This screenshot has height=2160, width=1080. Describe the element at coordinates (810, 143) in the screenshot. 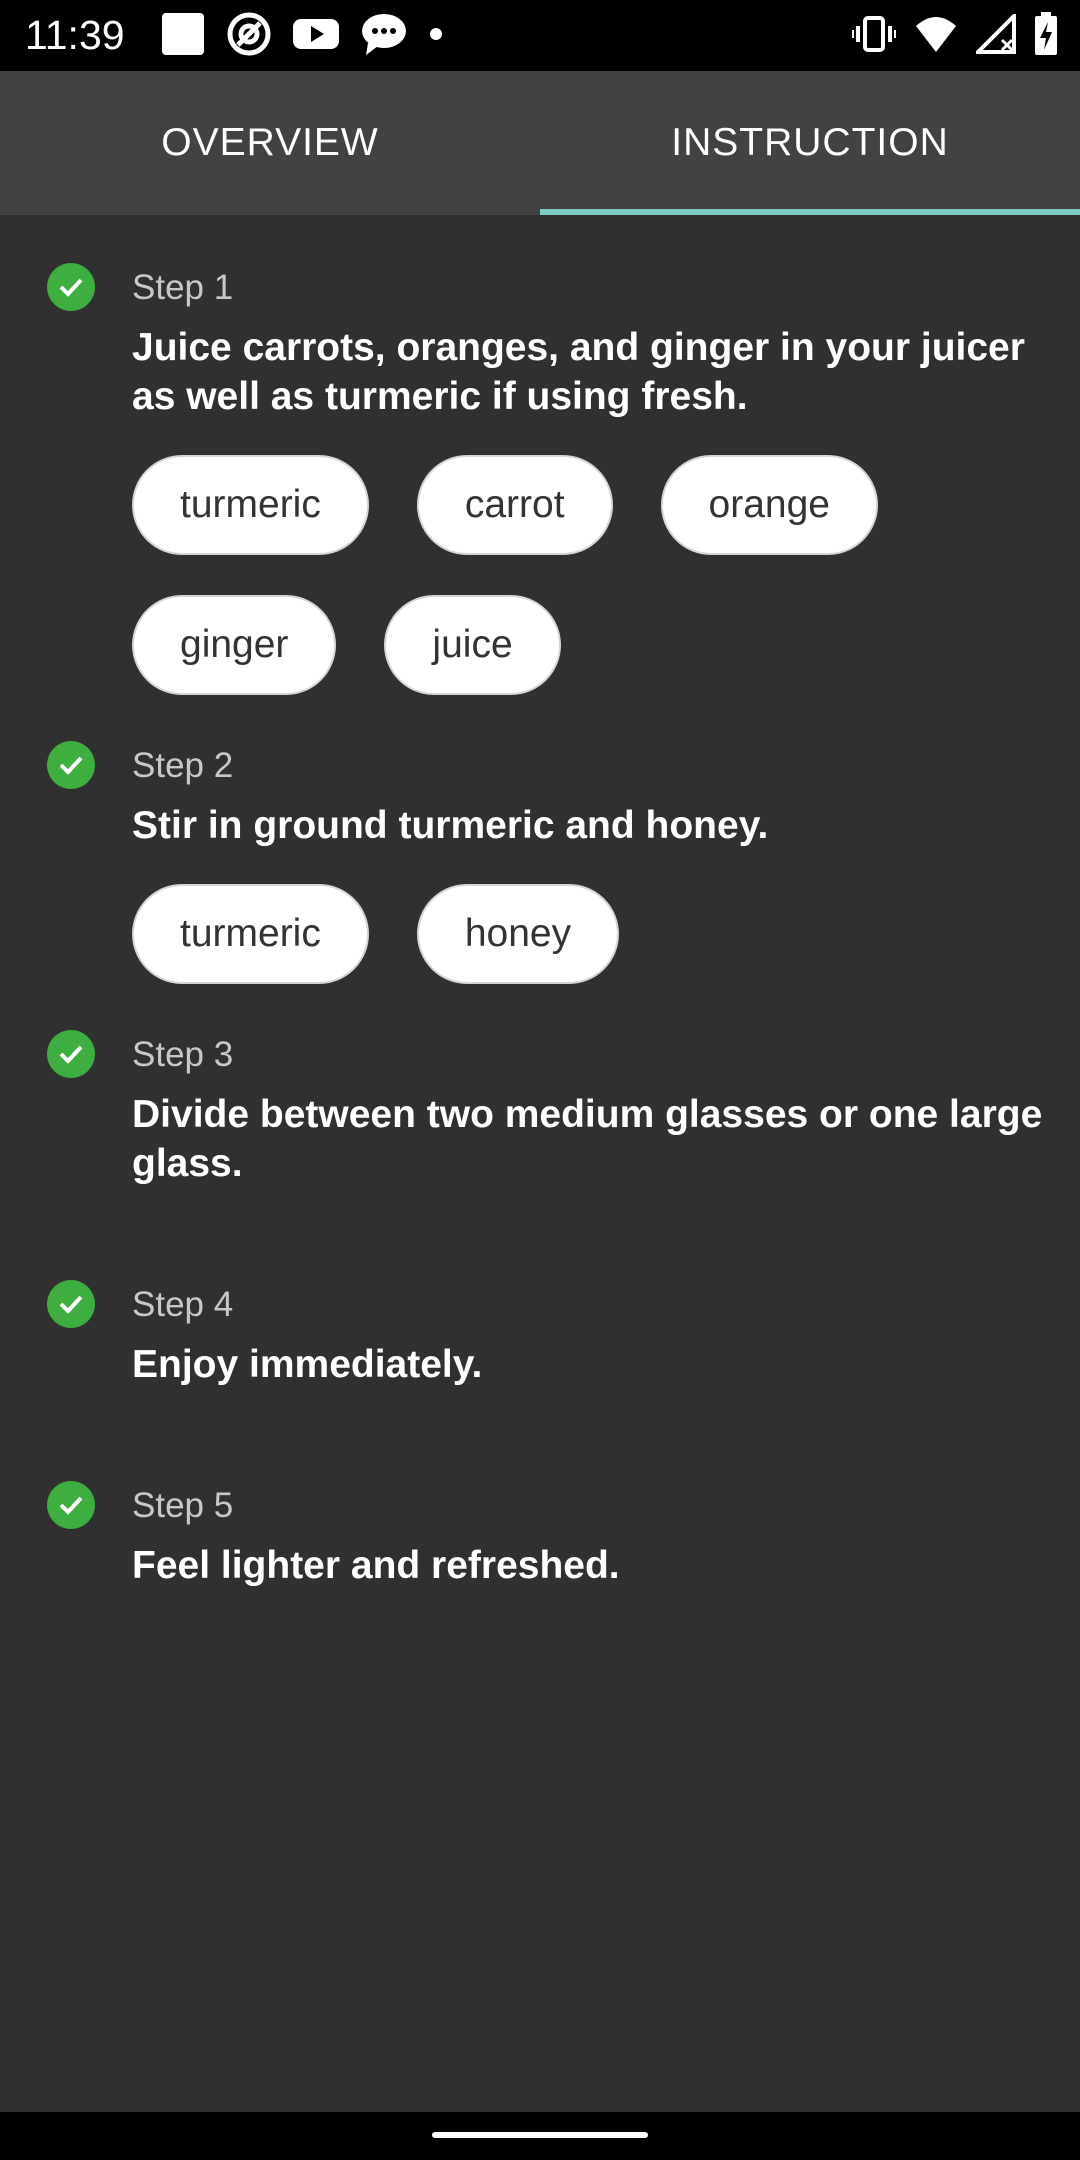

I see `tab-instruction: INSTRUCTION` at that location.